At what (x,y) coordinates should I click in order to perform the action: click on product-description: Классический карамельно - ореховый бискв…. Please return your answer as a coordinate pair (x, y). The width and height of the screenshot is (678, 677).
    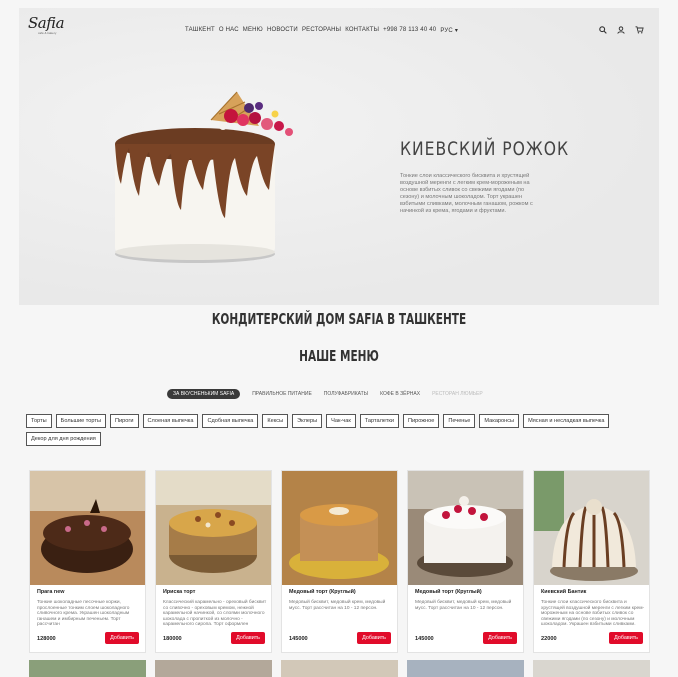
    Looking at the image, I should click on (215, 614).